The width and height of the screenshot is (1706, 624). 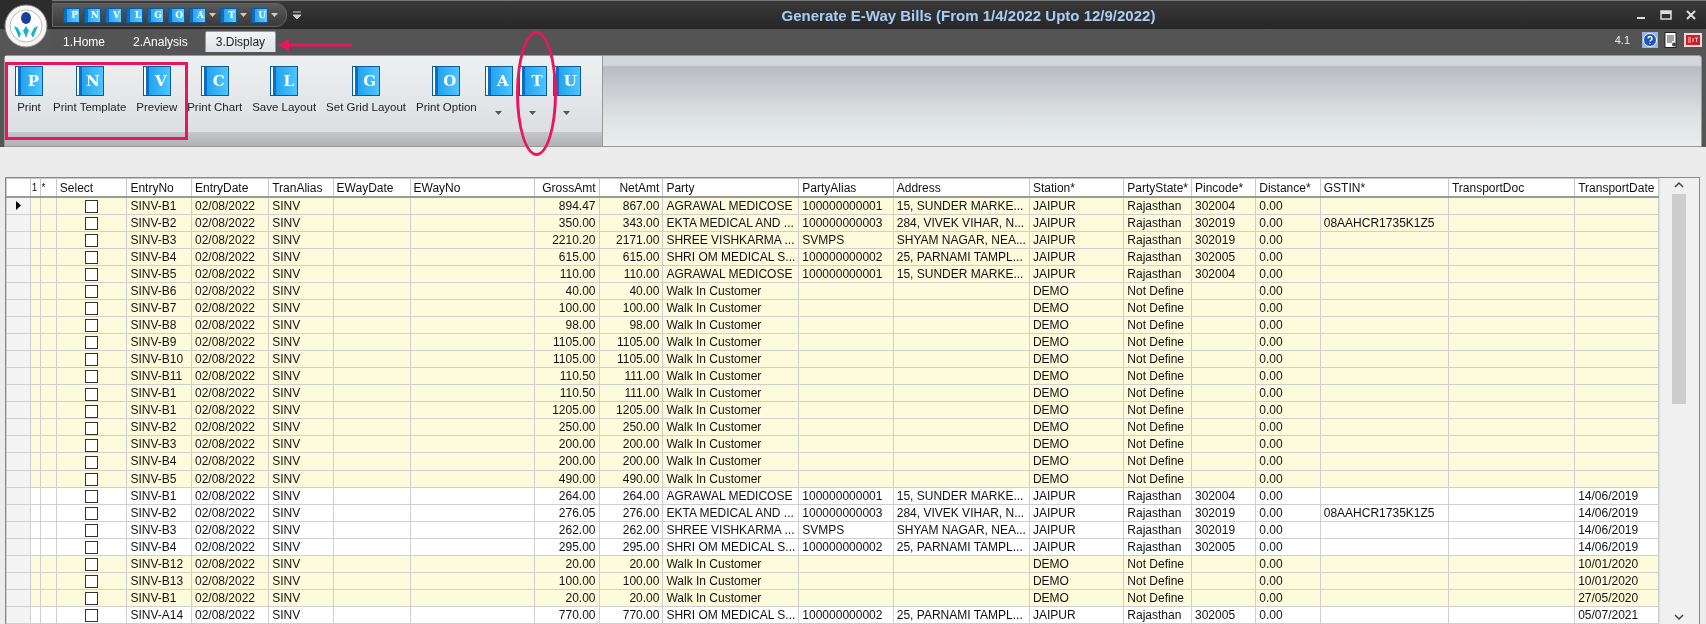 What do you see at coordinates (567, 187) in the screenshot?
I see `column-header: GrossAmt` at bounding box center [567, 187].